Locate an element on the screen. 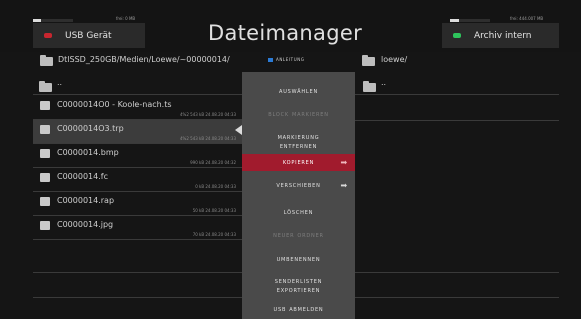  file-name: C0000014.bmp is located at coordinates (88, 152).